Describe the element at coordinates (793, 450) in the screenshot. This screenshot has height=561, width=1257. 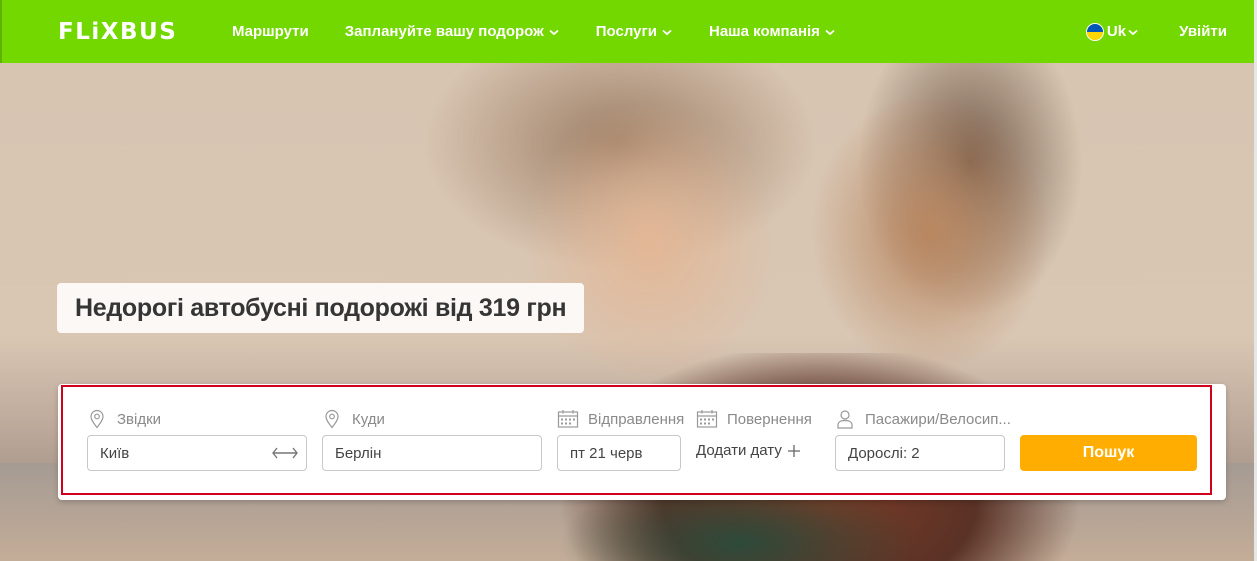
I see `plus-icon` at that location.